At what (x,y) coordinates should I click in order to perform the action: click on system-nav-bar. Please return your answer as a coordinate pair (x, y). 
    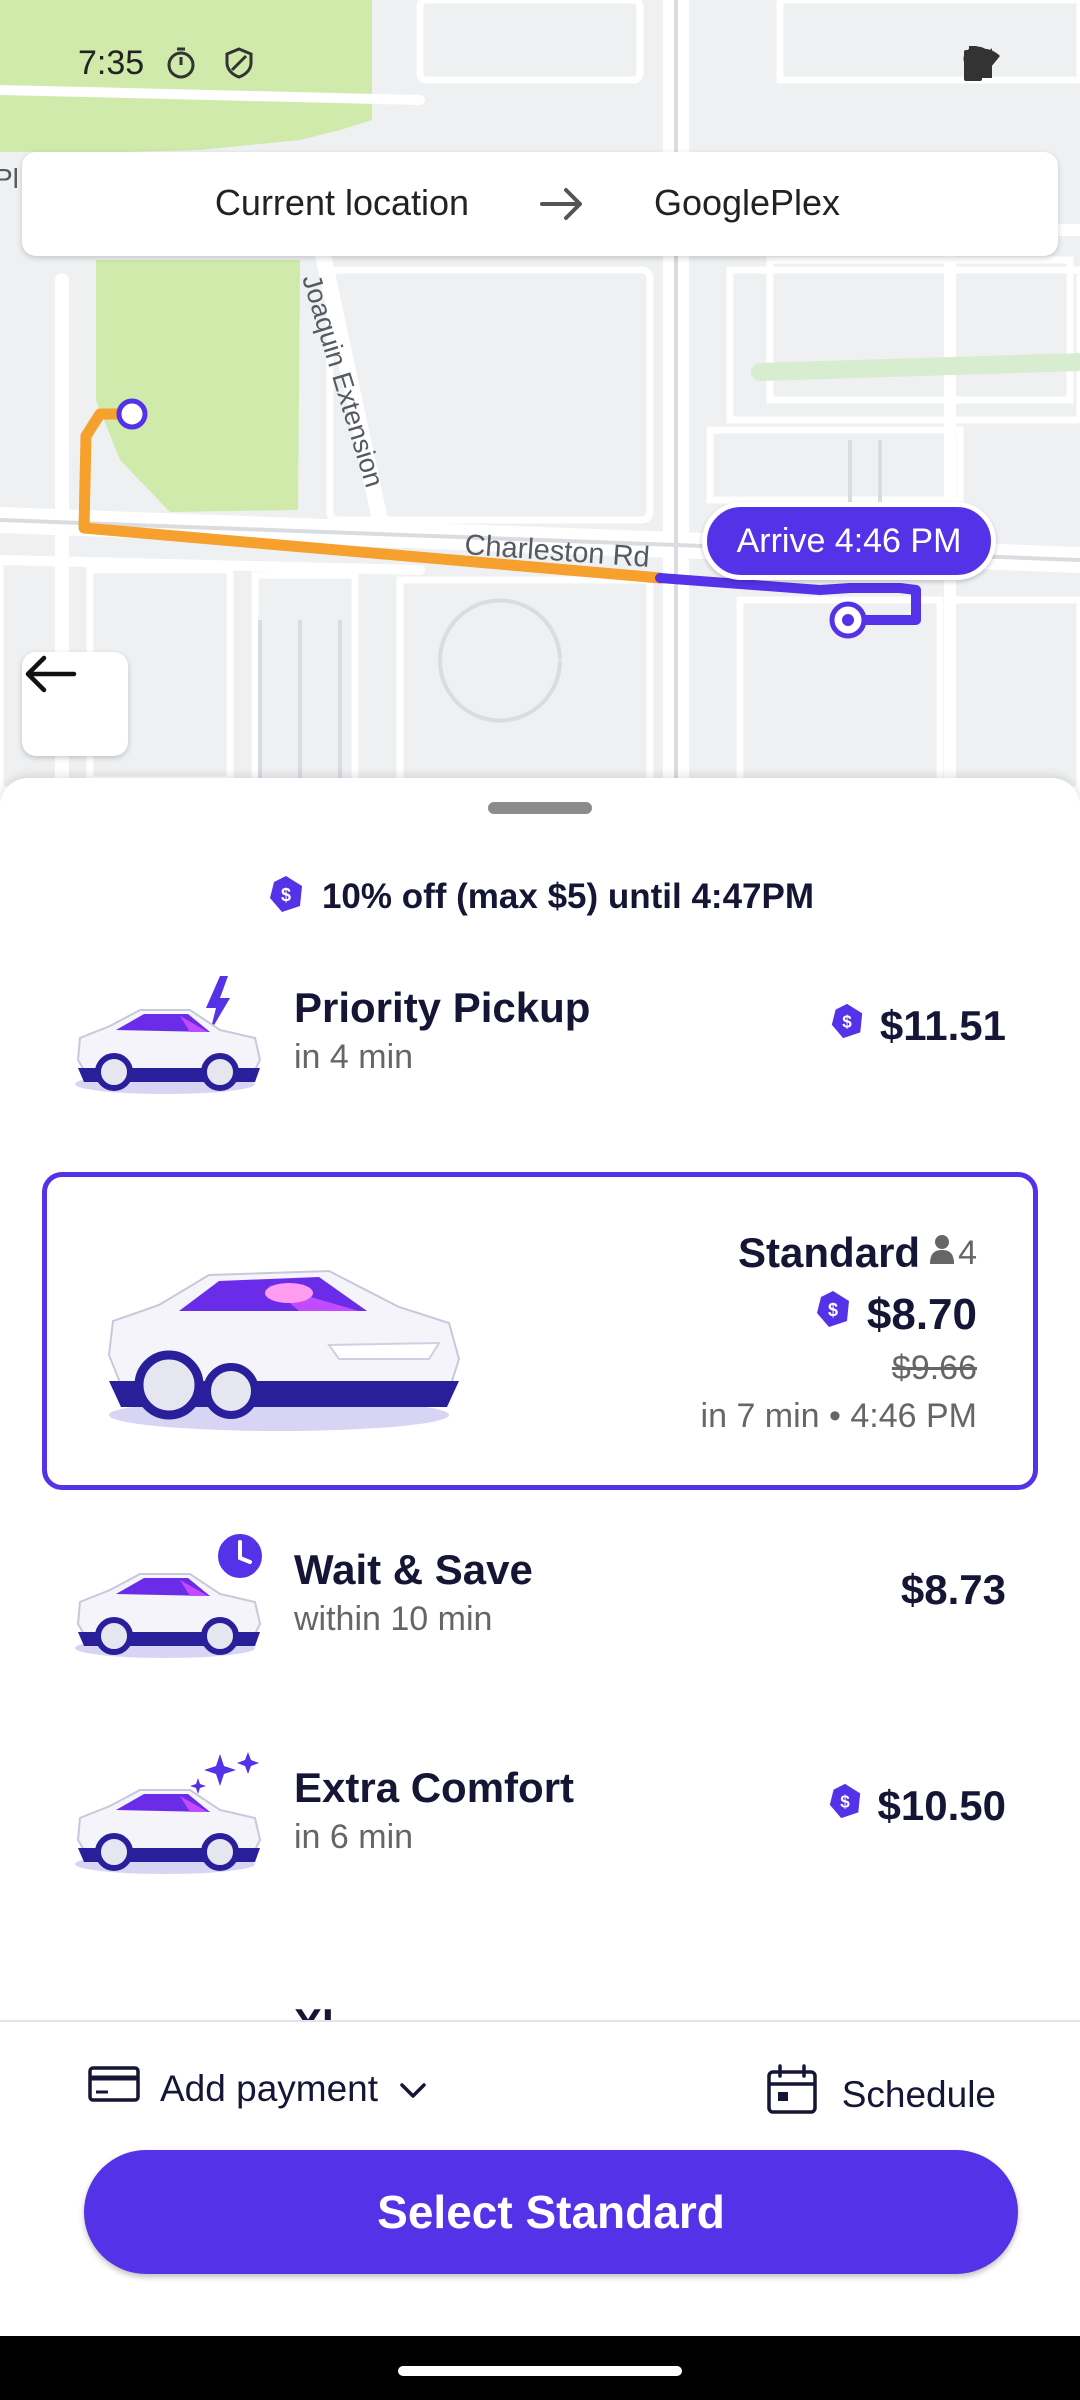
    Looking at the image, I should click on (540, 2368).